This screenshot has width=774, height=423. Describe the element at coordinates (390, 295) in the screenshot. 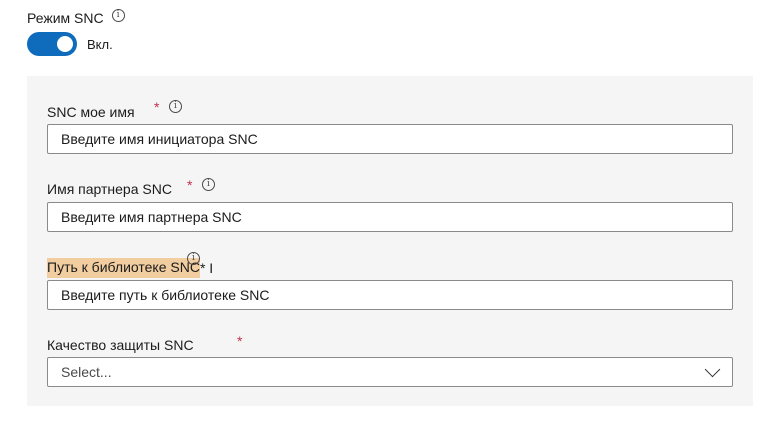

I see `library-path-input` at that location.